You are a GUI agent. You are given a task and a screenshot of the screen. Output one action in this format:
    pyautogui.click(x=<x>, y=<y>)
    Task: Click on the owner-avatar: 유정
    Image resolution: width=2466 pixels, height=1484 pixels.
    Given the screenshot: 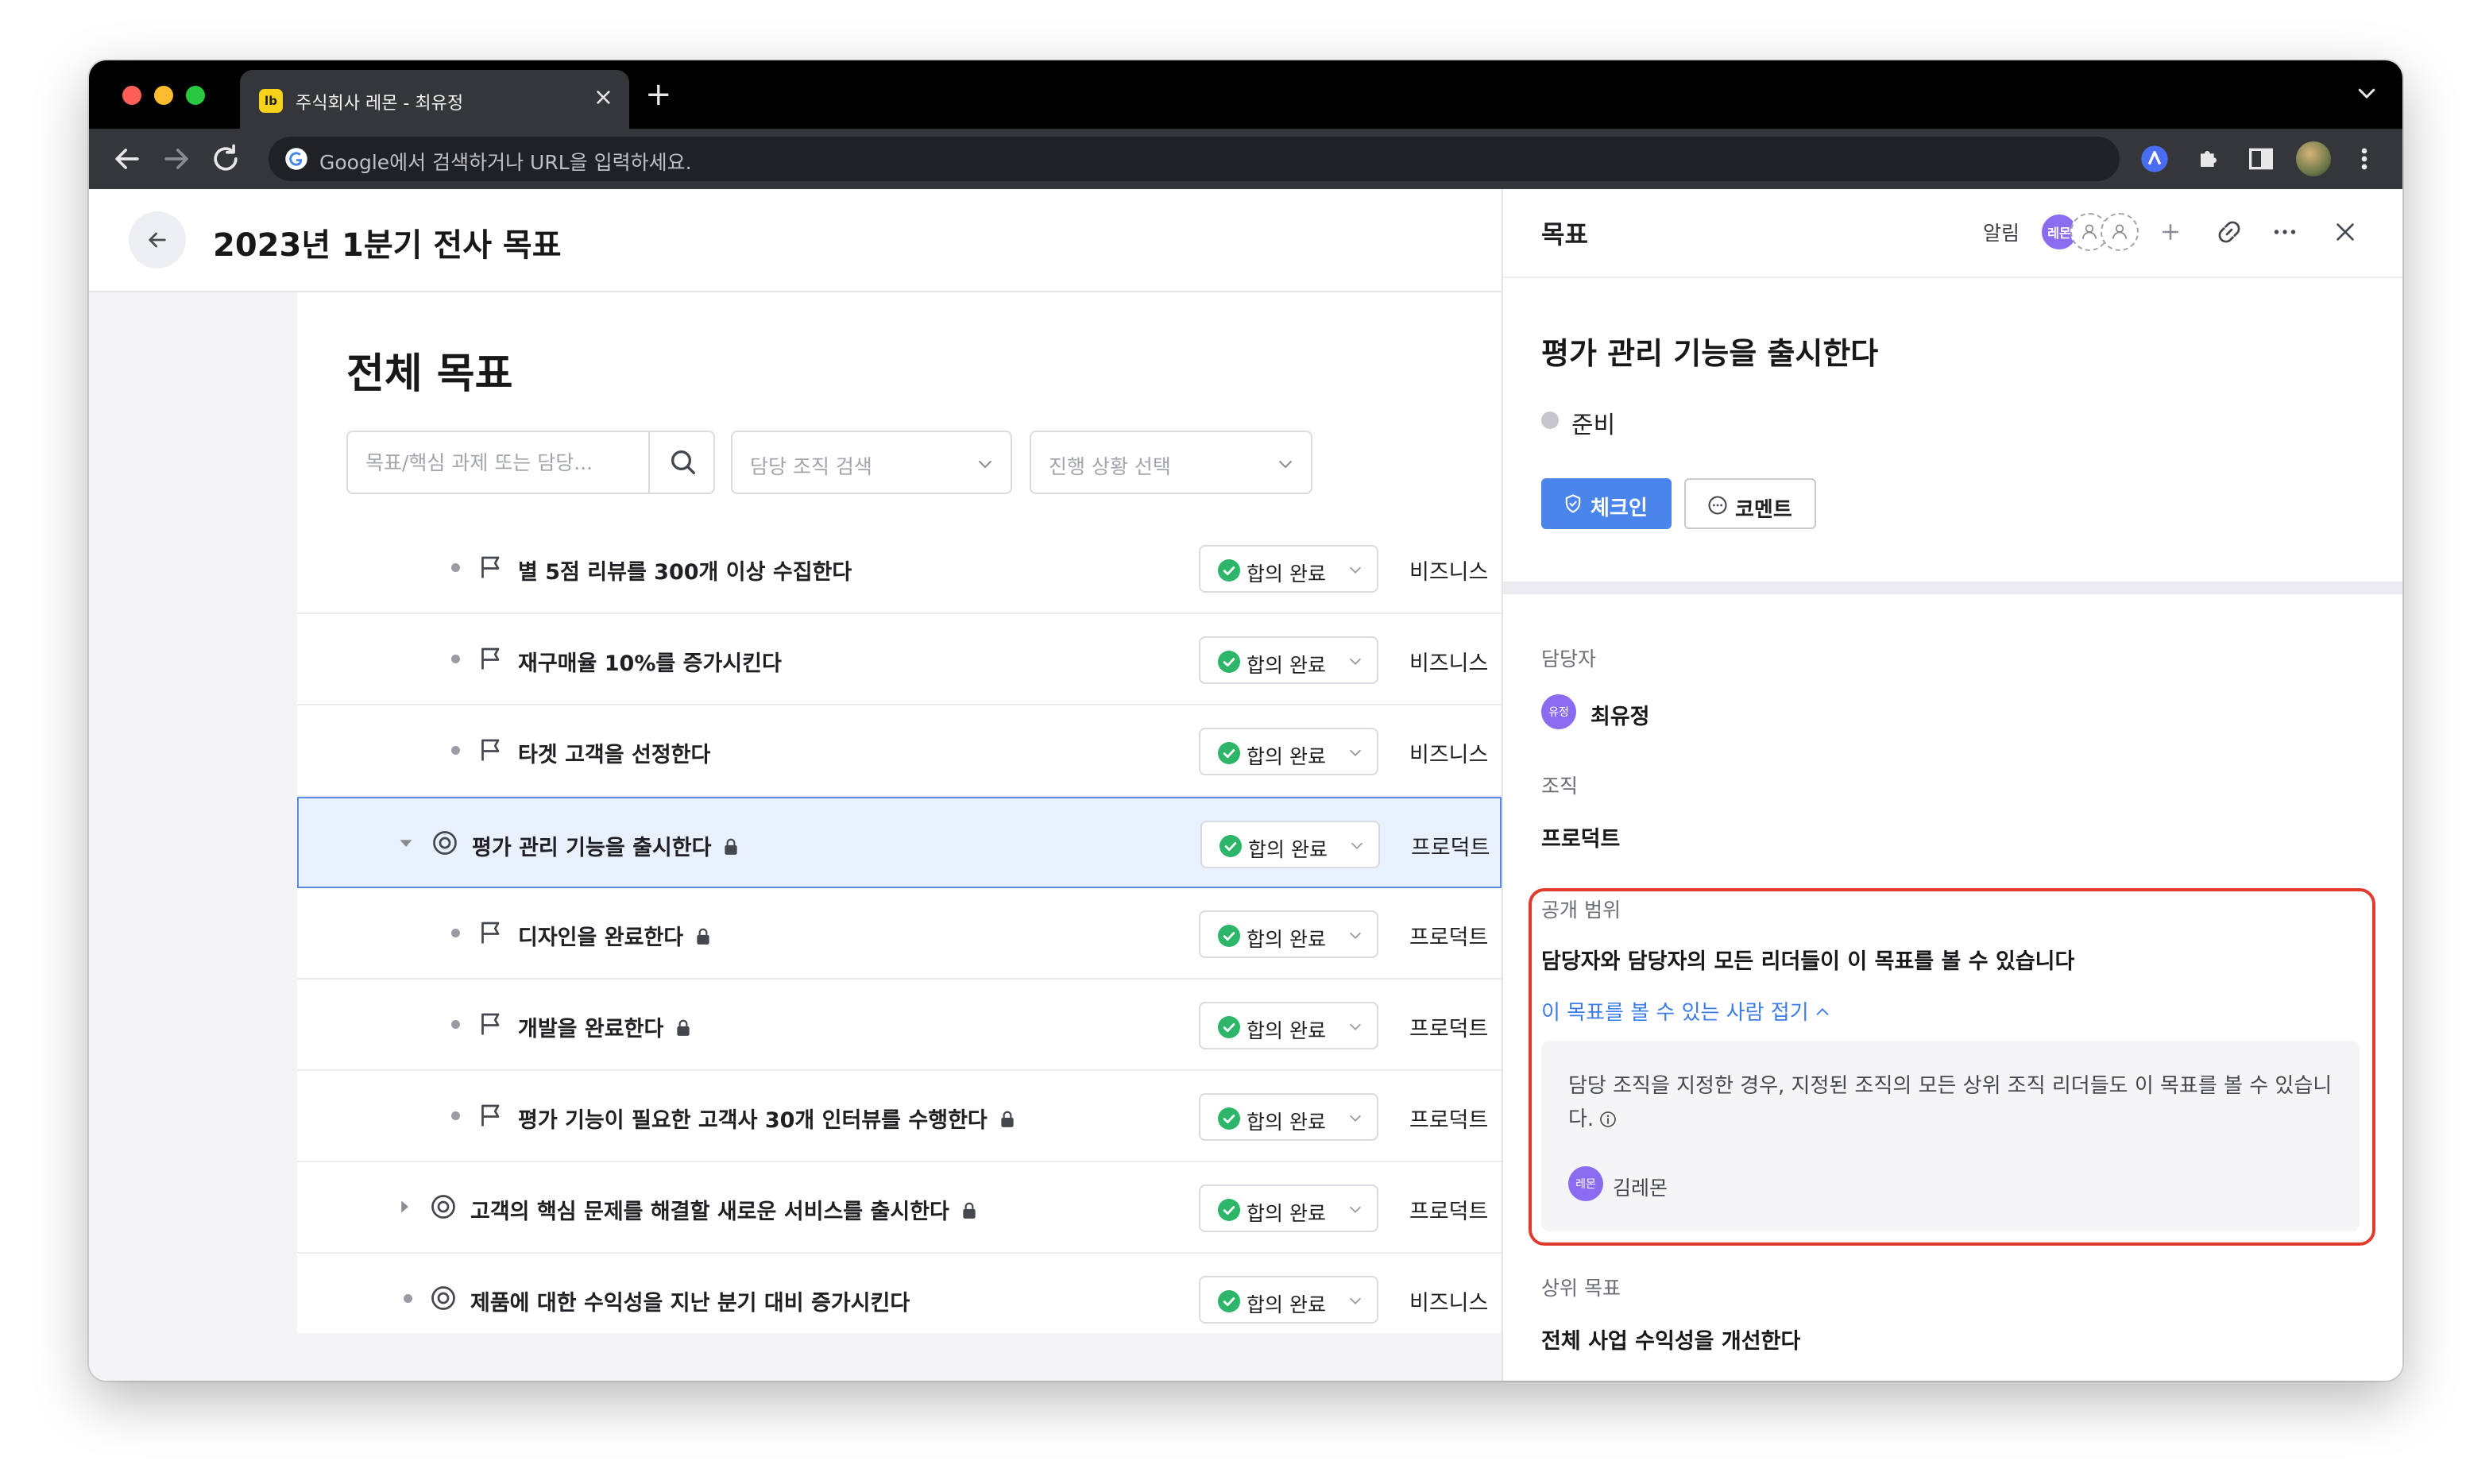 What is the action you would take?
    pyautogui.click(x=1558, y=711)
    